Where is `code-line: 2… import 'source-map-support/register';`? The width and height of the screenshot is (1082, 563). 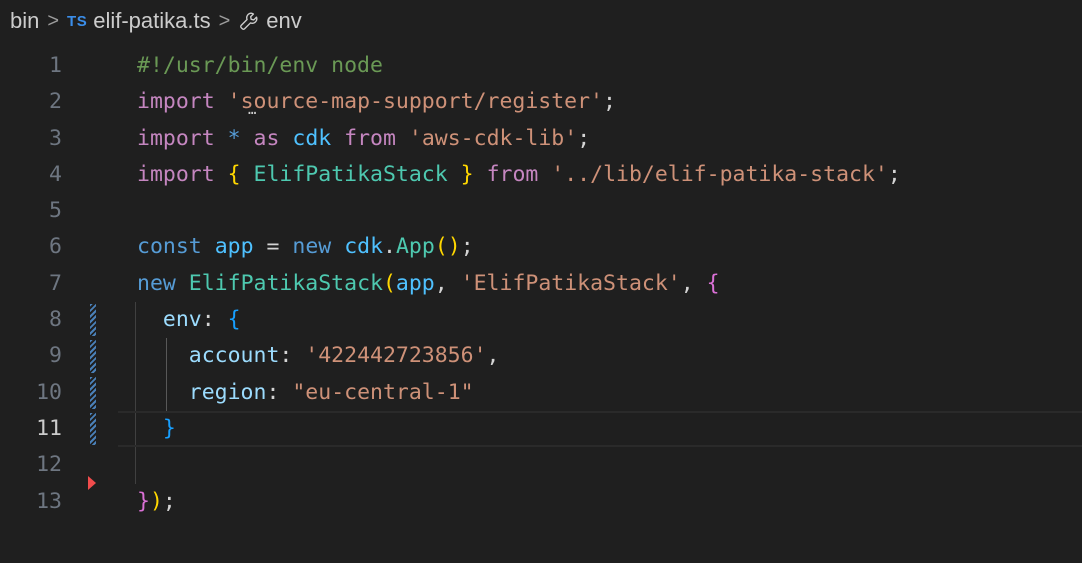
code-line: 2… import 'source-map-support/register'; is located at coordinates (541, 102).